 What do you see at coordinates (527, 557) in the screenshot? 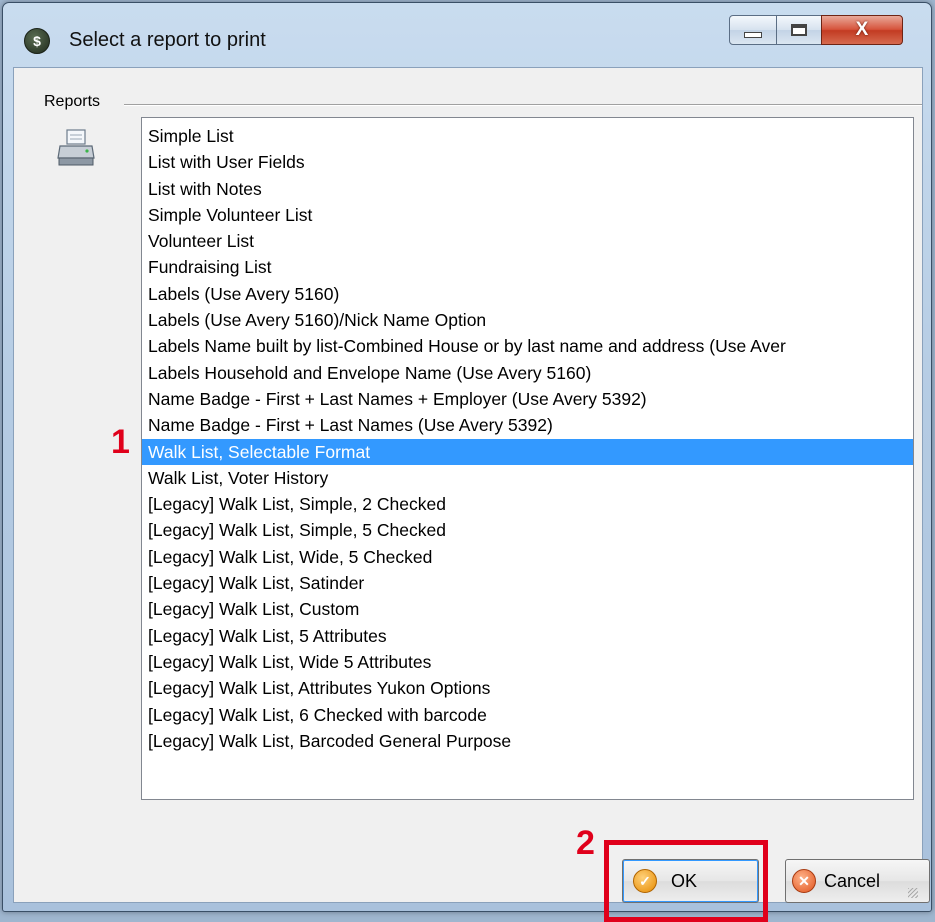
I see `list-item: [Legacy] Walk List, Wide, 5 Checked` at bounding box center [527, 557].